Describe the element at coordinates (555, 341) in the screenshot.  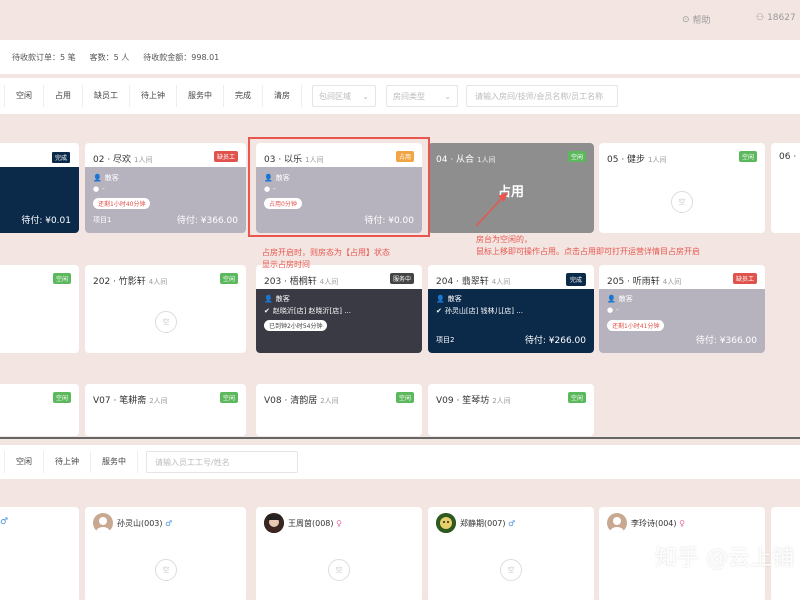
I see `amount-due: 待付: ¥266.00` at that location.